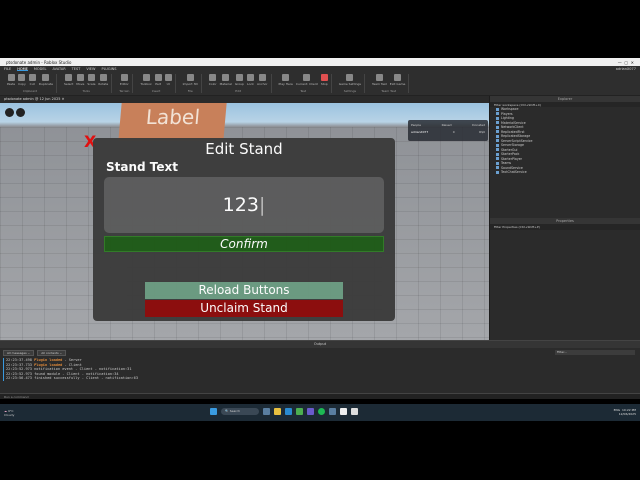  I want to click on rotate-button: Rotate, so click(103, 80).